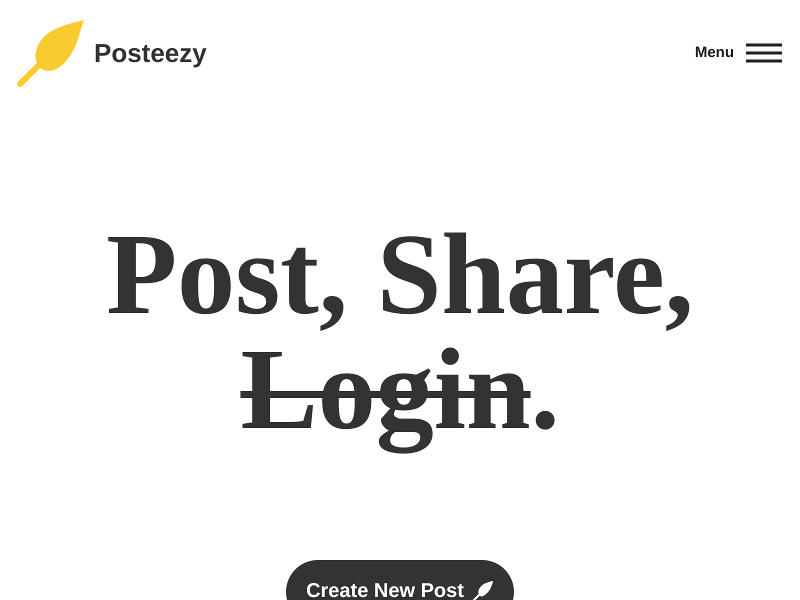 This screenshot has height=600, width=800. What do you see at coordinates (764, 53) in the screenshot?
I see `menu-icon` at bounding box center [764, 53].